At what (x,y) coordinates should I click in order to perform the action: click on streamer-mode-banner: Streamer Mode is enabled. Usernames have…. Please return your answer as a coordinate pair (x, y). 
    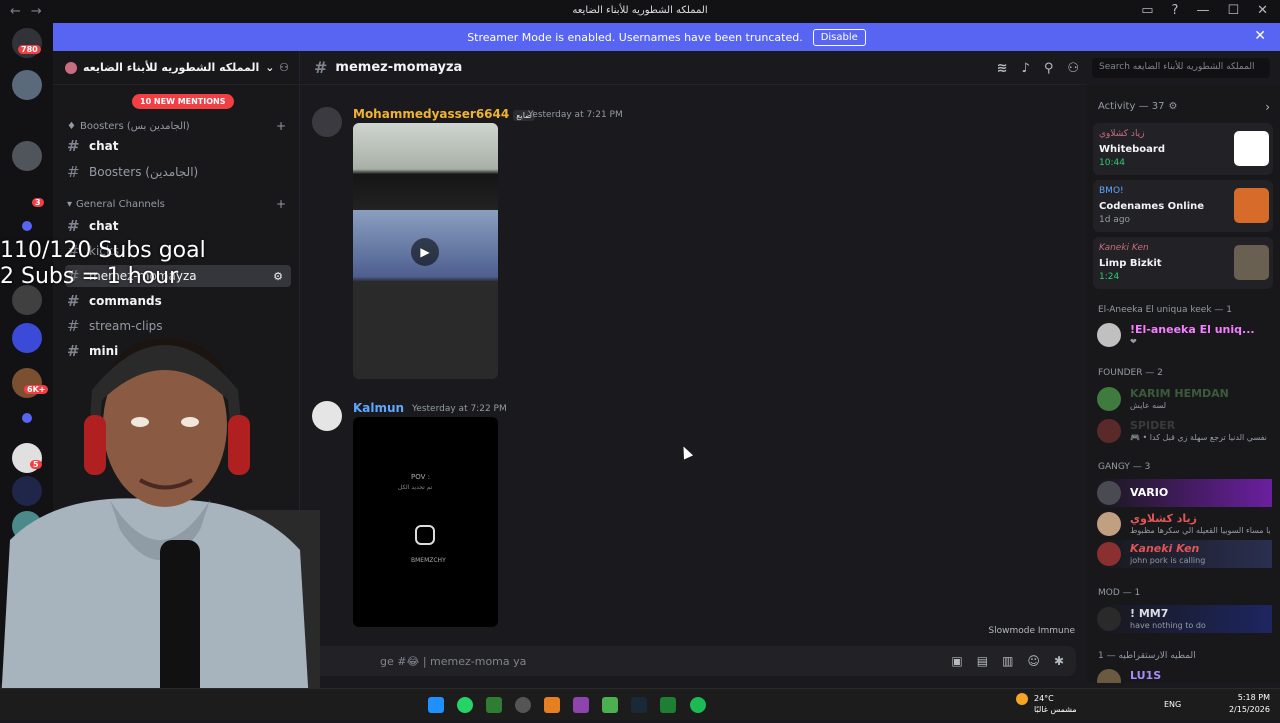
    Looking at the image, I should click on (666, 37).